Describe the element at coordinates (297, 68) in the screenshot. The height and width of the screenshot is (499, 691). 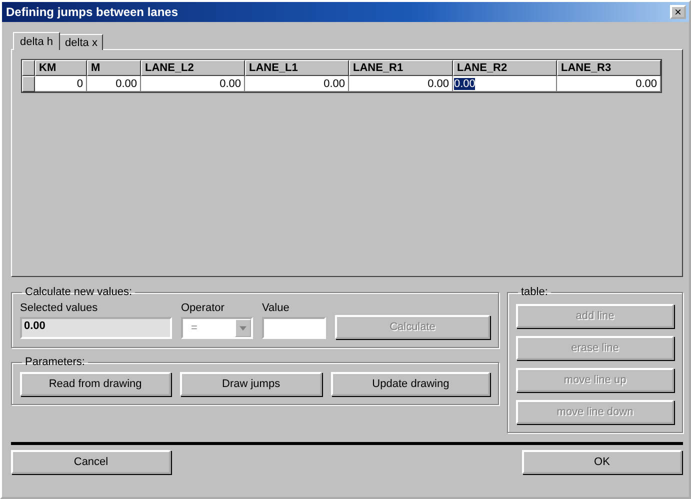
I see `column-header: LANE_L1` at that location.